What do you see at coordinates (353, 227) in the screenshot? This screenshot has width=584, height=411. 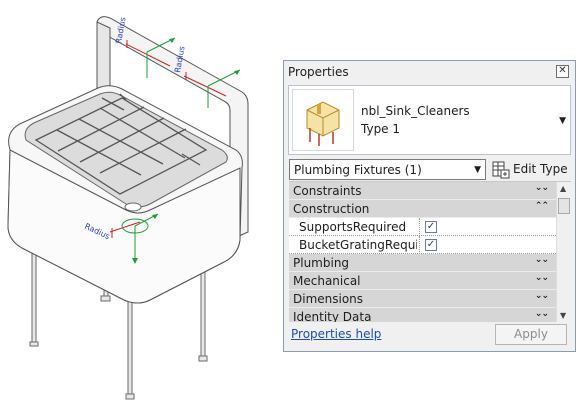 I see `param-label: SupportsRequired` at bounding box center [353, 227].